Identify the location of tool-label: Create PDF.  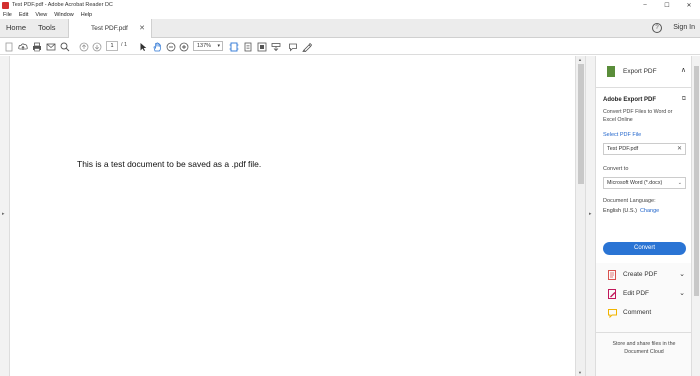
(640, 274).